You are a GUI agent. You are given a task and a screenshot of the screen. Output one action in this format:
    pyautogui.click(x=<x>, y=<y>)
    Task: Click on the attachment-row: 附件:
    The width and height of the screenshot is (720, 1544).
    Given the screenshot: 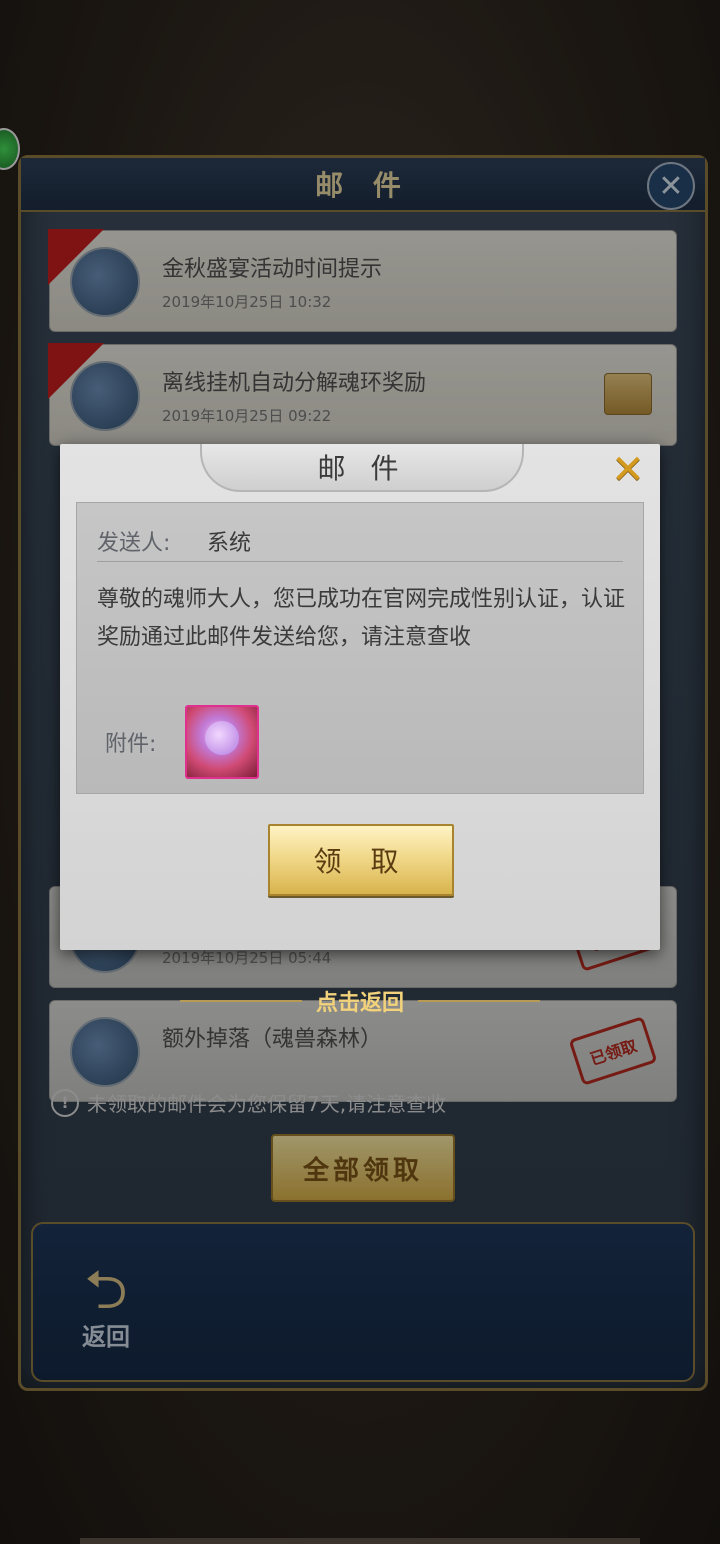 What is the action you would take?
    pyautogui.click(x=182, y=742)
    